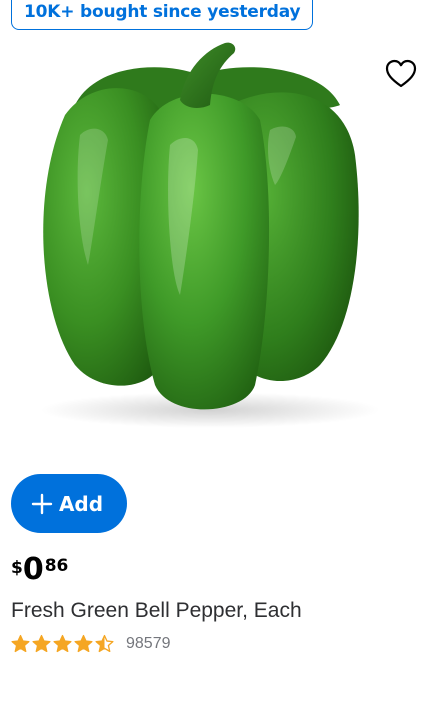 The image size is (429, 725). I want to click on add-button-label: Add, so click(81, 503).